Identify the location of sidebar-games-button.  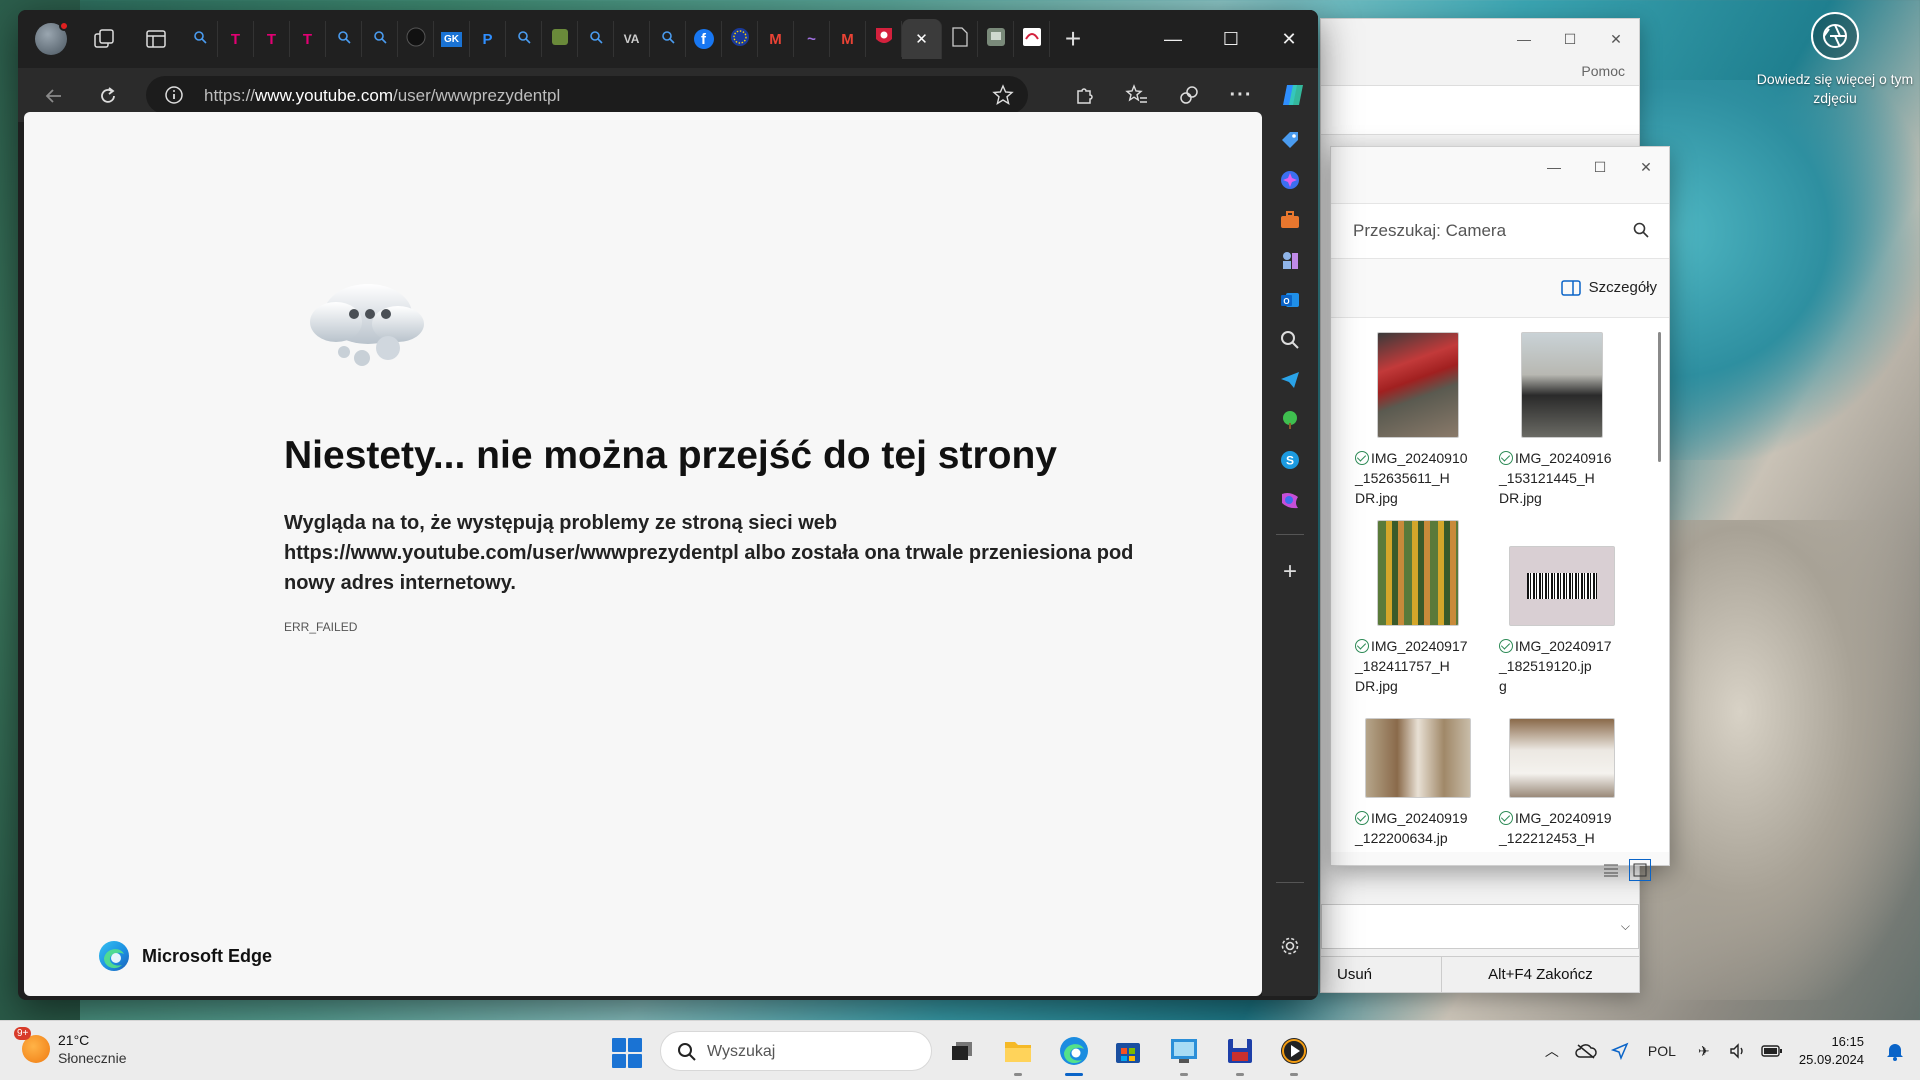
(1290, 260).